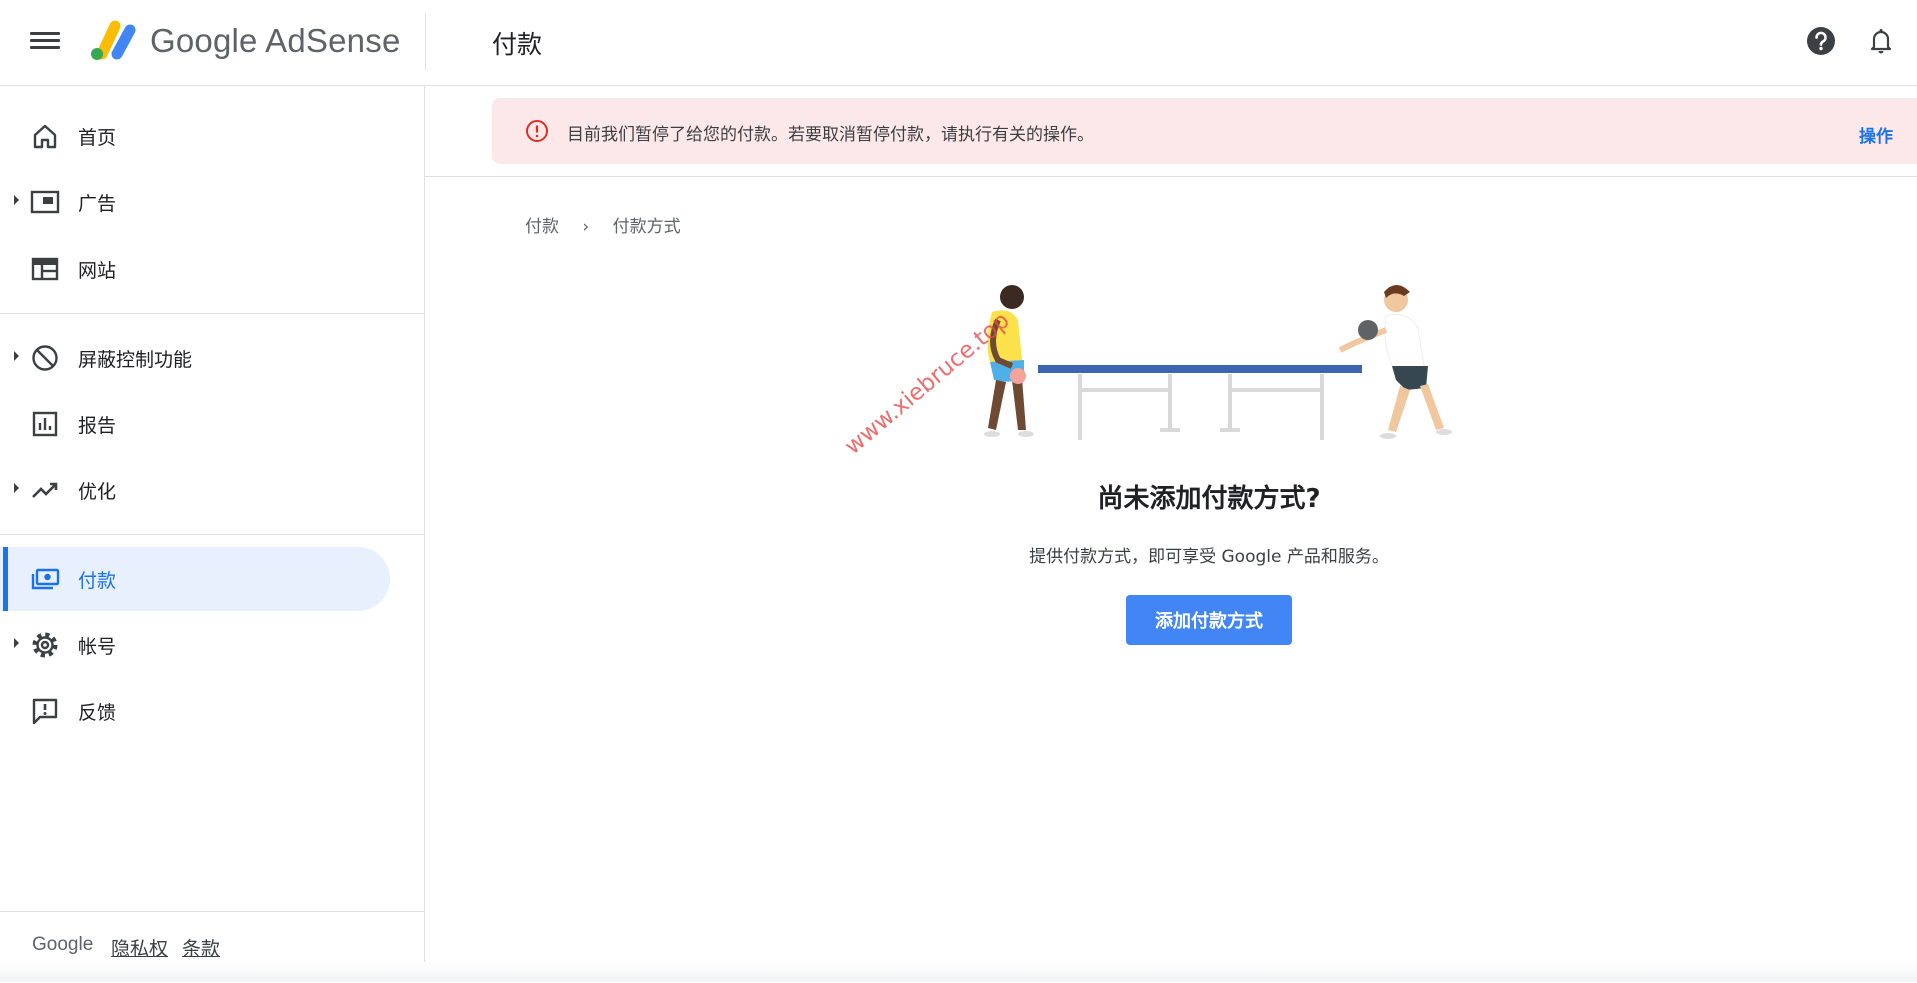 The image size is (1917, 983). I want to click on sidebar-item-ads: 广告, so click(195, 202).